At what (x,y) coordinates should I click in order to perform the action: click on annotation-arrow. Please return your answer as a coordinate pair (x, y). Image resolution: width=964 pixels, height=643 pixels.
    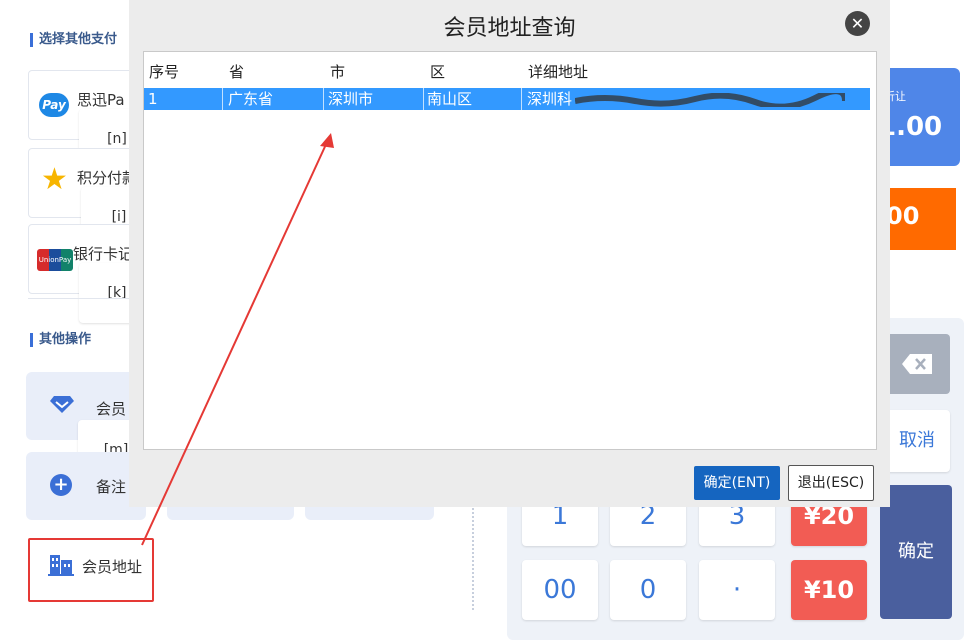
    Looking at the image, I should click on (237, 339).